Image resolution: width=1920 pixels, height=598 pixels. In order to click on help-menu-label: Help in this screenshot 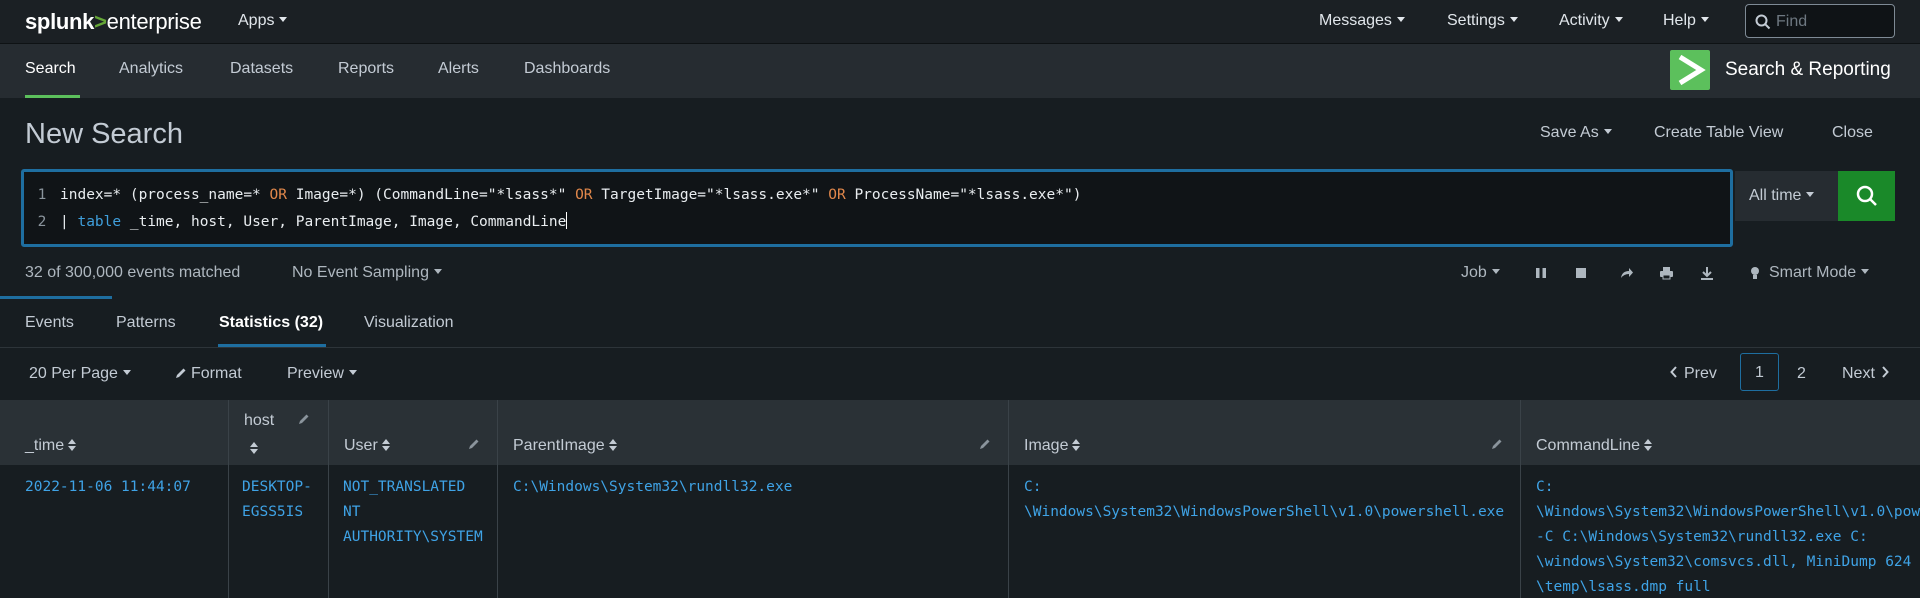, I will do `click(1679, 20)`.